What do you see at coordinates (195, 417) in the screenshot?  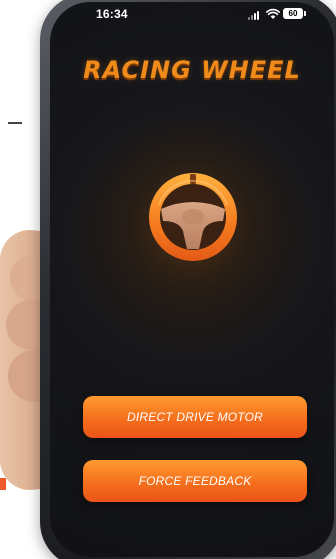 I see `direct-drive-motor-button: DIRECT DRIVE MOTOR` at bounding box center [195, 417].